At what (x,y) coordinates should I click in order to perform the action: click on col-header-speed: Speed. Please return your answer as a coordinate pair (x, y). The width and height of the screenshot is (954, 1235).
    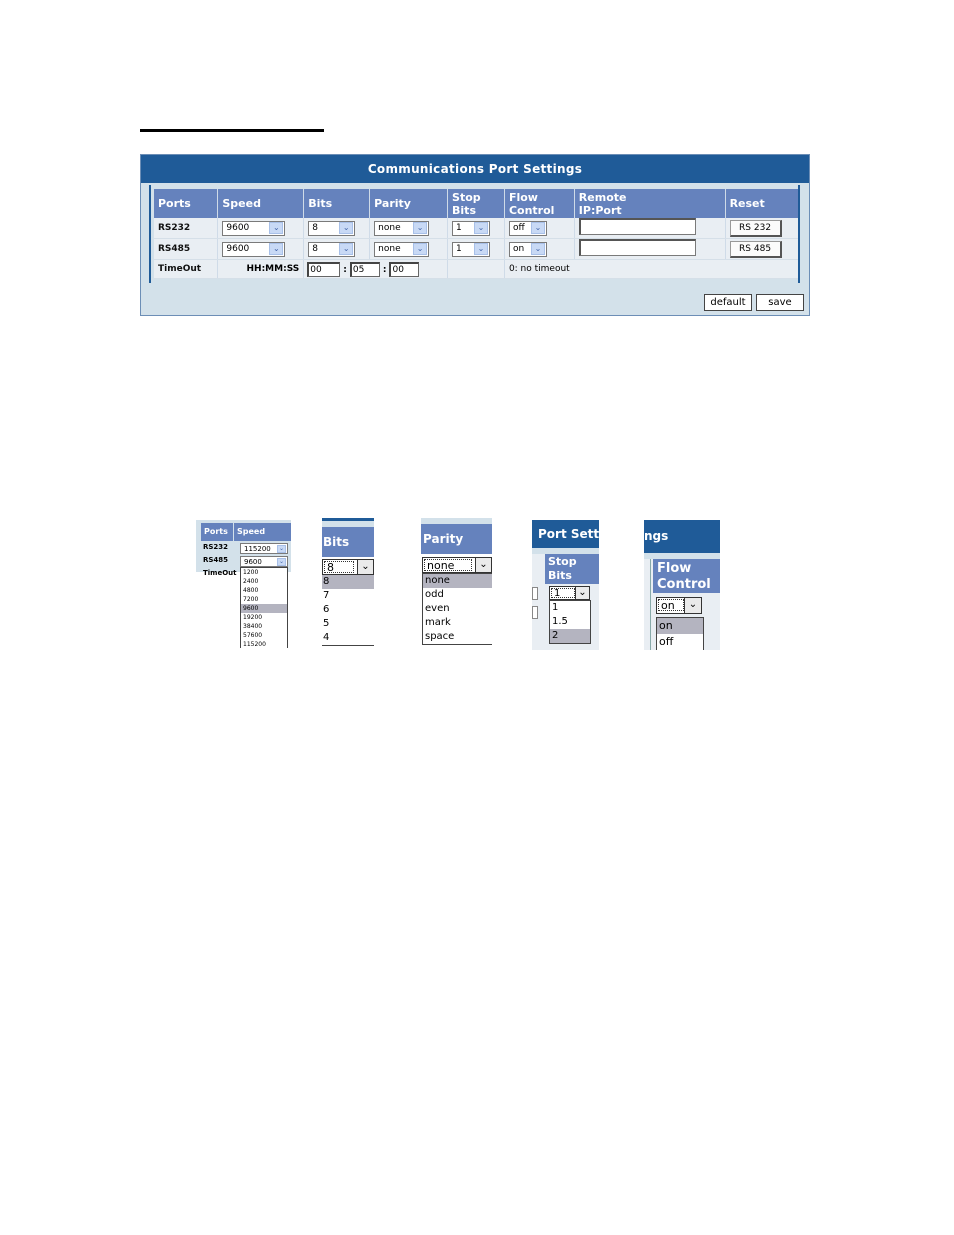
    Looking at the image, I should click on (261, 203).